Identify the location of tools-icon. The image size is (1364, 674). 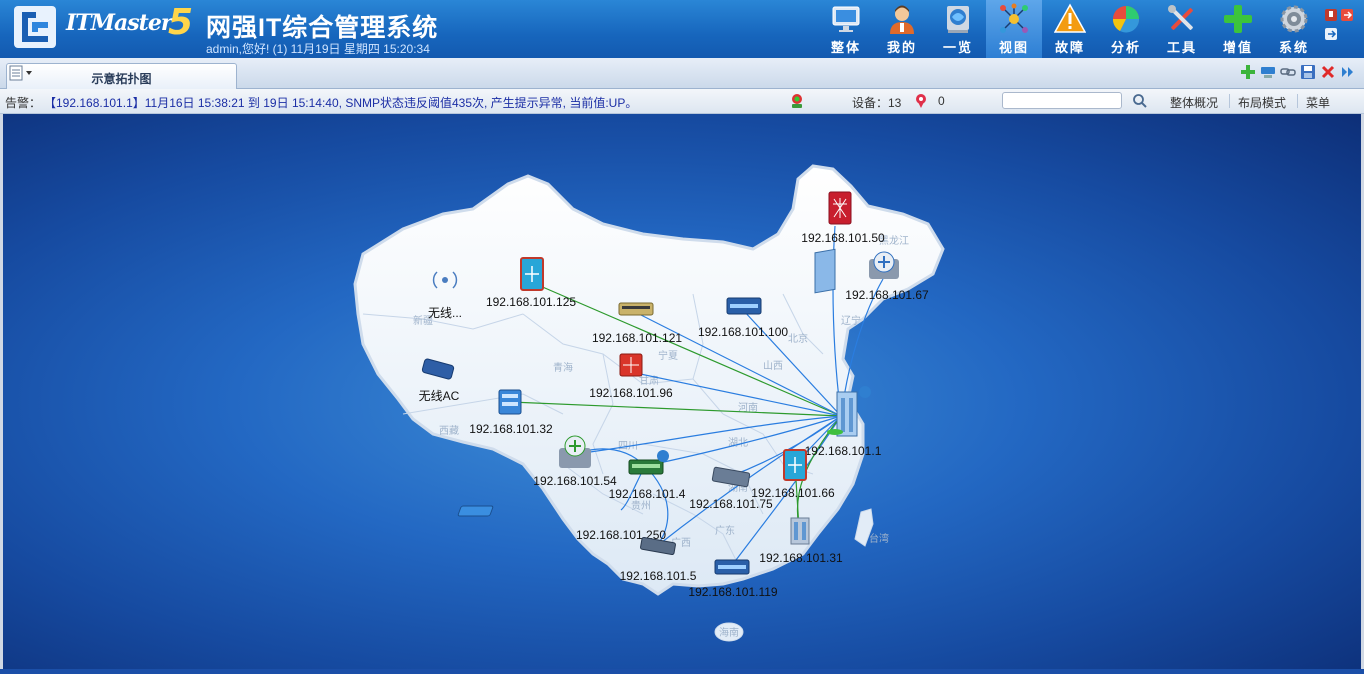
(1180, 17).